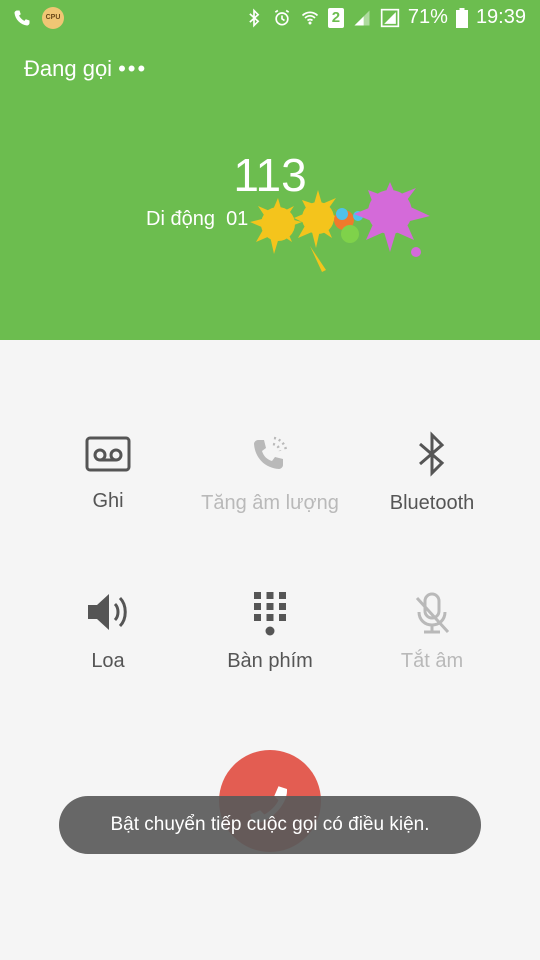 The width and height of the screenshot is (540, 960). Describe the element at coordinates (309, 17) in the screenshot. I see `wifi-icon` at that location.